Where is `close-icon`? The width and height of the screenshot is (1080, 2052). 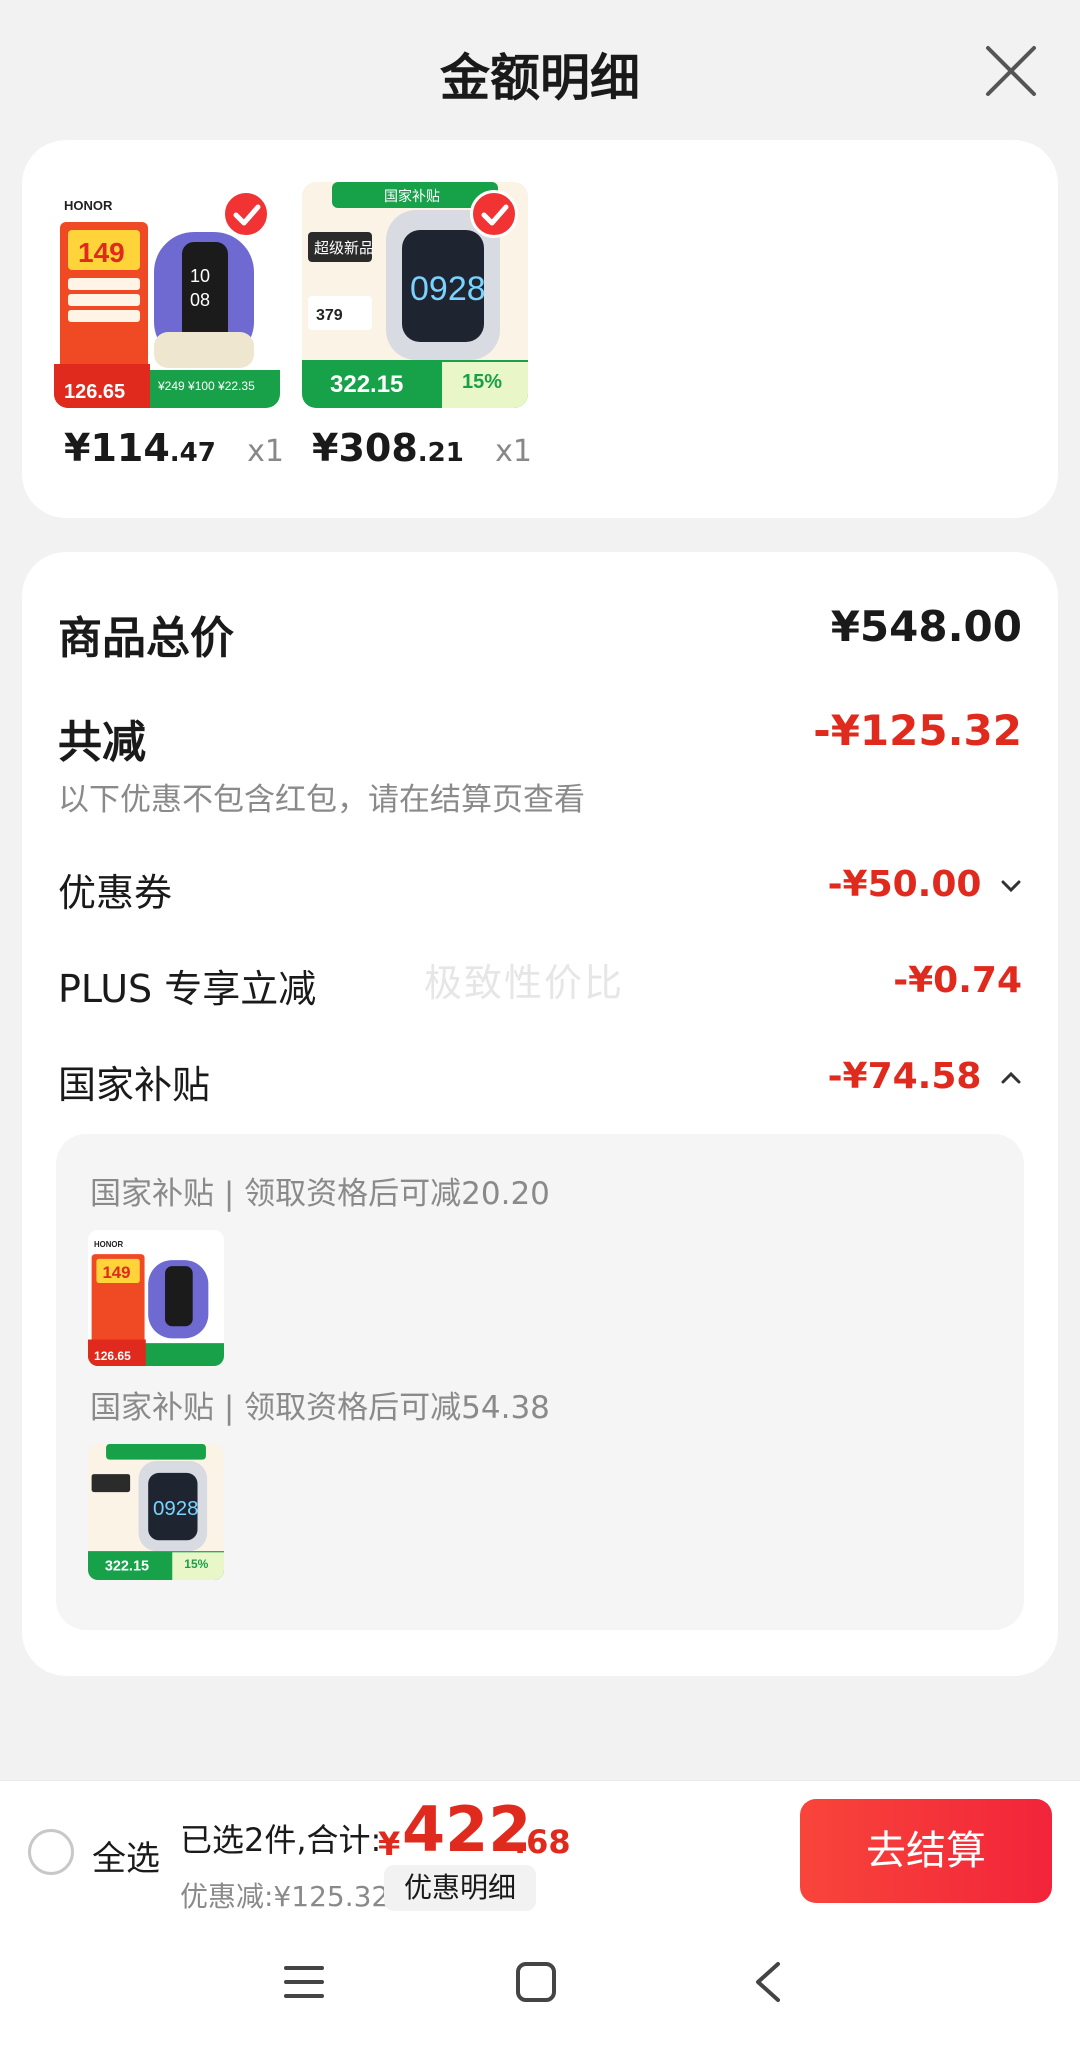 close-icon is located at coordinates (1011, 71).